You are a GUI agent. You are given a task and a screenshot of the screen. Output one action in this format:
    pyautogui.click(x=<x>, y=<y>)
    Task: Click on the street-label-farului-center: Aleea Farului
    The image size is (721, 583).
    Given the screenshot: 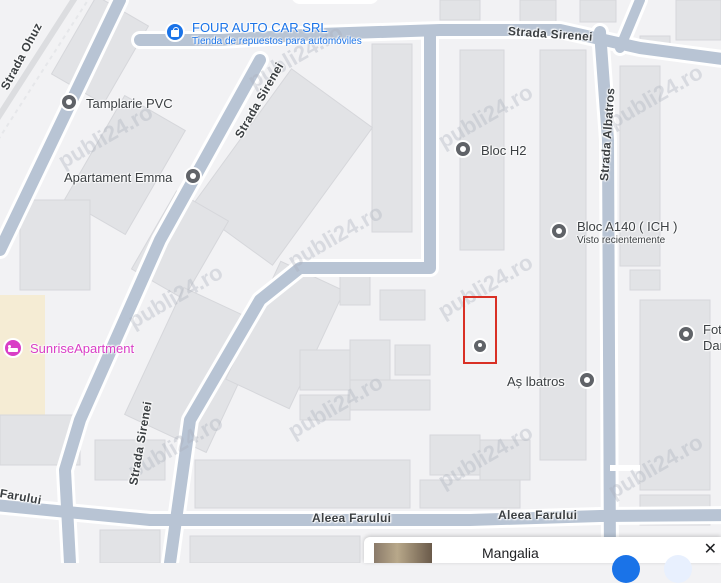 What is the action you would take?
    pyautogui.click(x=352, y=518)
    